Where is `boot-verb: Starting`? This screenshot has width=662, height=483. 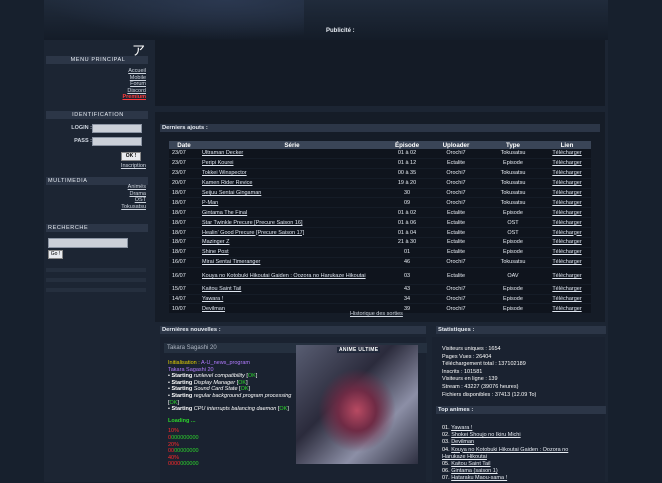
boot-verb: Starting is located at coordinates (182, 395).